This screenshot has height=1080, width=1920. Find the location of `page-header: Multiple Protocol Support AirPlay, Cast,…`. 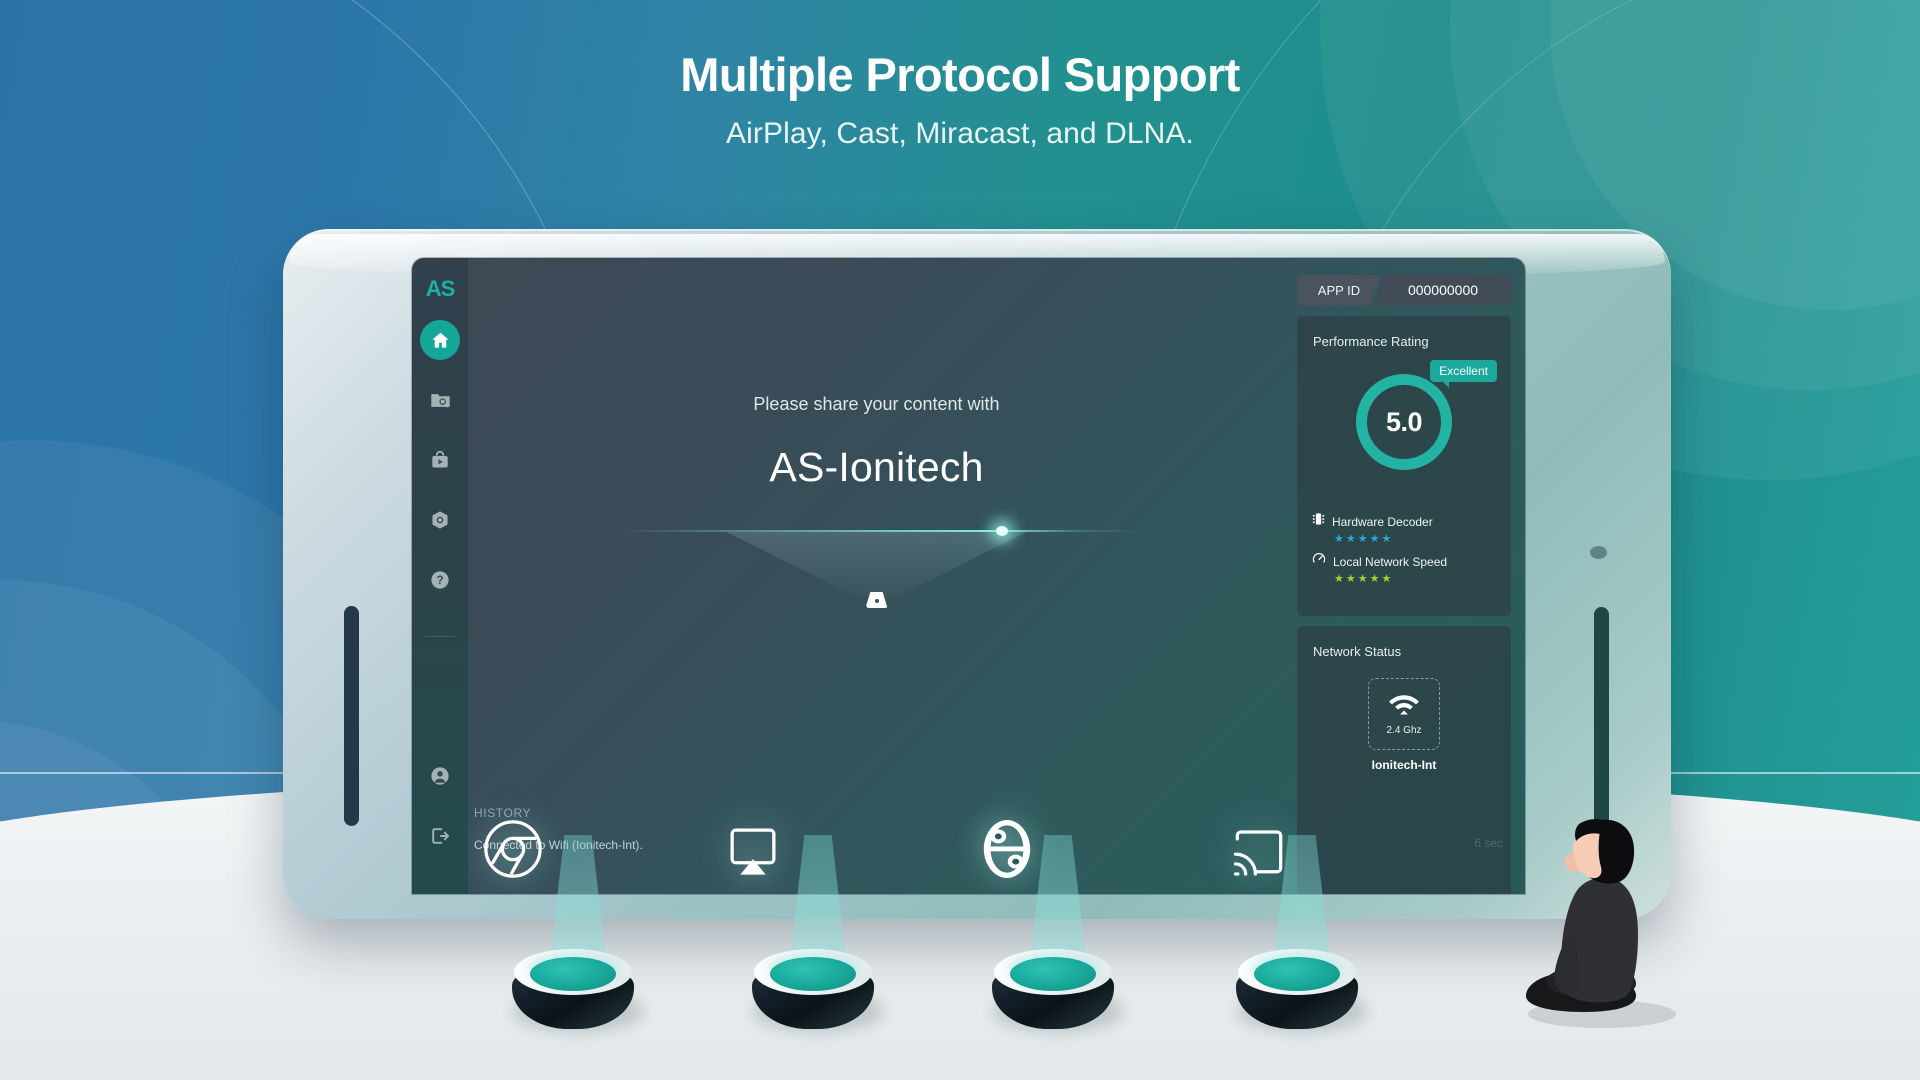

page-header: Multiple Protocol Support AirPlay, Cast,… is located at coordinates (960, 99).